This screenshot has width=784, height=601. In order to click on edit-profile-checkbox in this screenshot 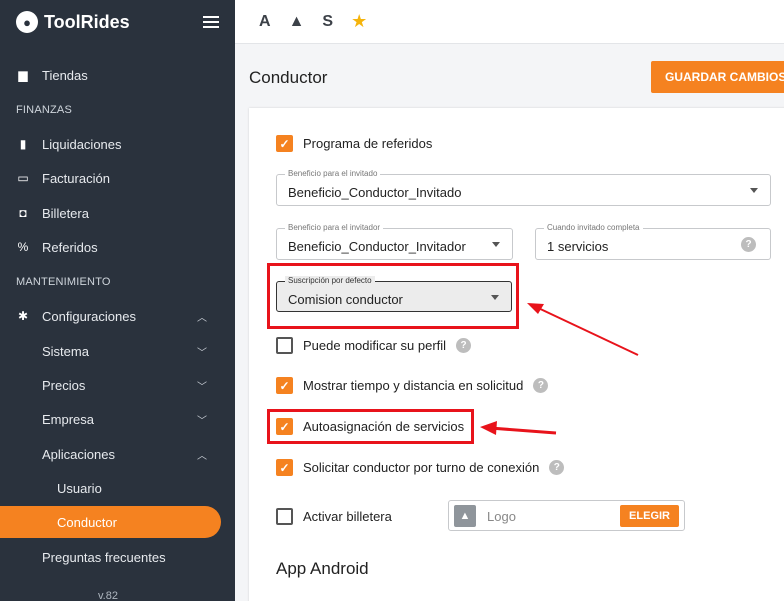, I will do `click(284, 345)`.